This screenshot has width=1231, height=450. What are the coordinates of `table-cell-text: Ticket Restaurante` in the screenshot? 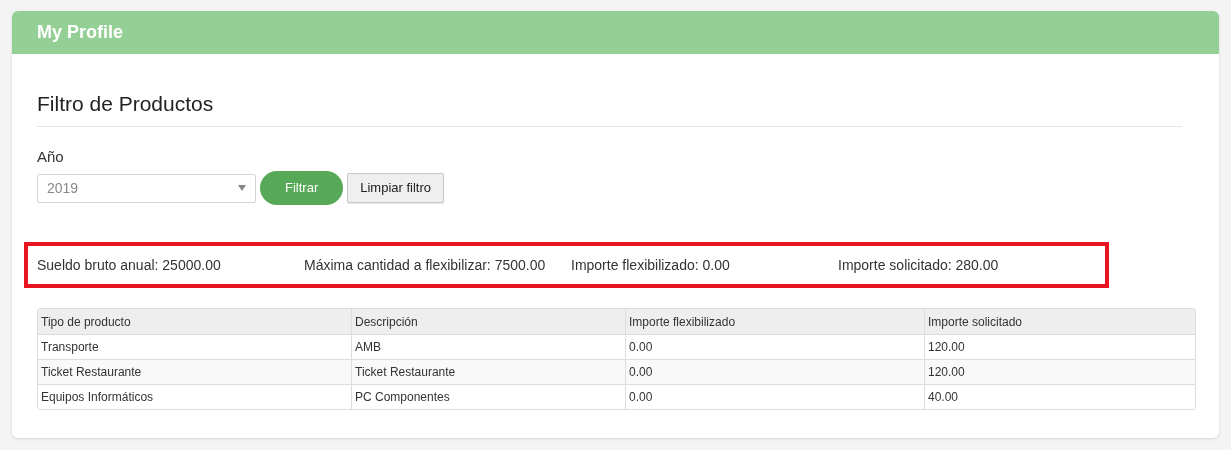 It's located at (91, 372).